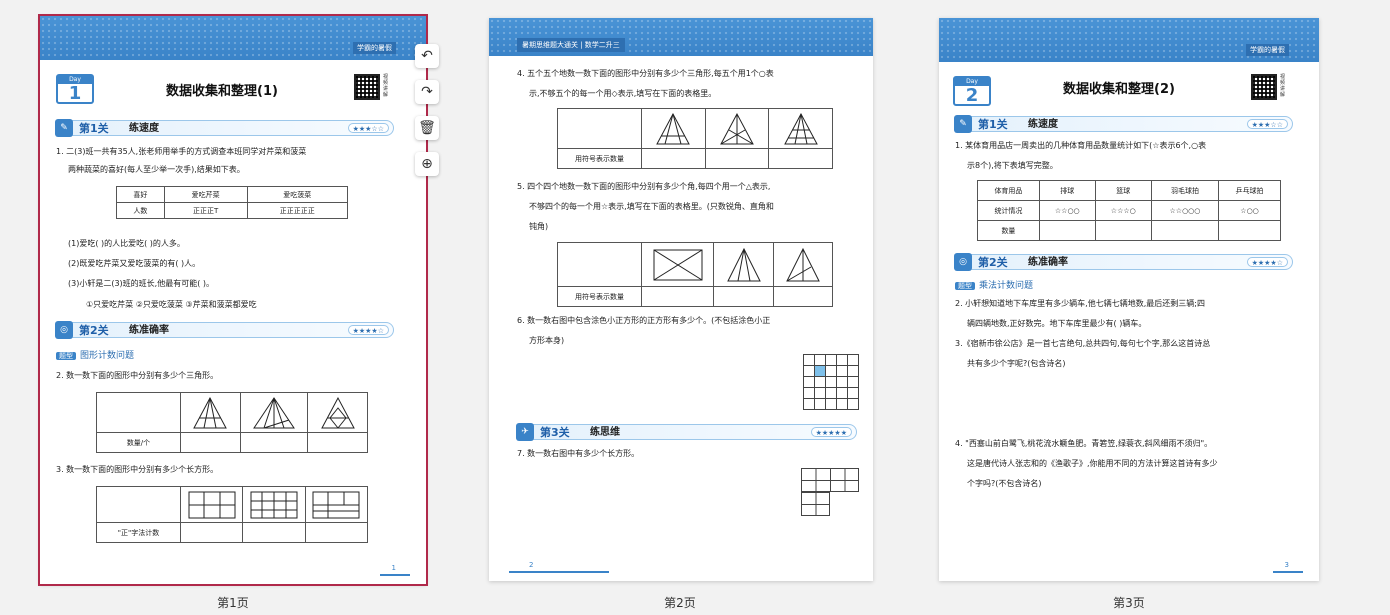 The image size is (1390, 615). What do you see at coordinates (1004, 483) in the screenshot?
I see `question-4-line-3: 个字吗?(不包含诗名)` at bounding box center [1004, 483].